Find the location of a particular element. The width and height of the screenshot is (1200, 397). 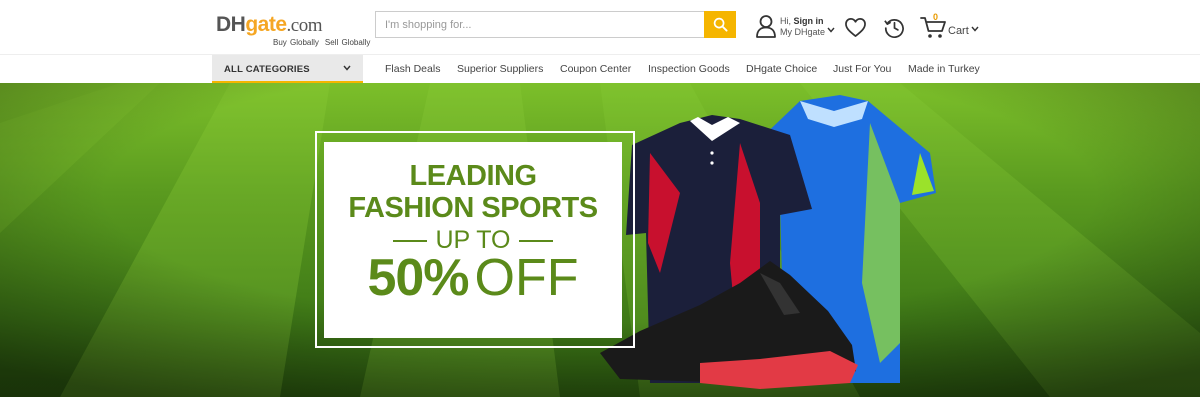

nav-link-just-for-you: Just For You is located at coordinates (862, 69).